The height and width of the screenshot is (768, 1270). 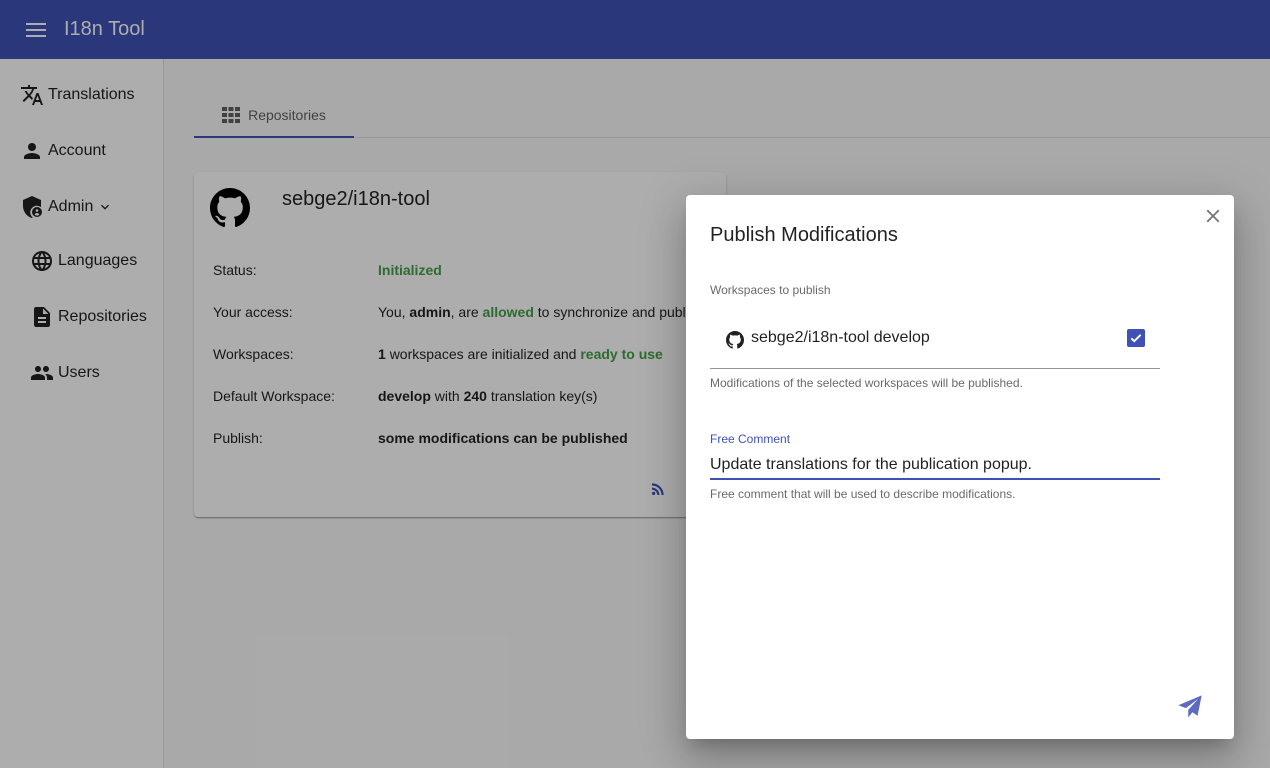 I want to click on send-icon, so click(x=1190, y=707).